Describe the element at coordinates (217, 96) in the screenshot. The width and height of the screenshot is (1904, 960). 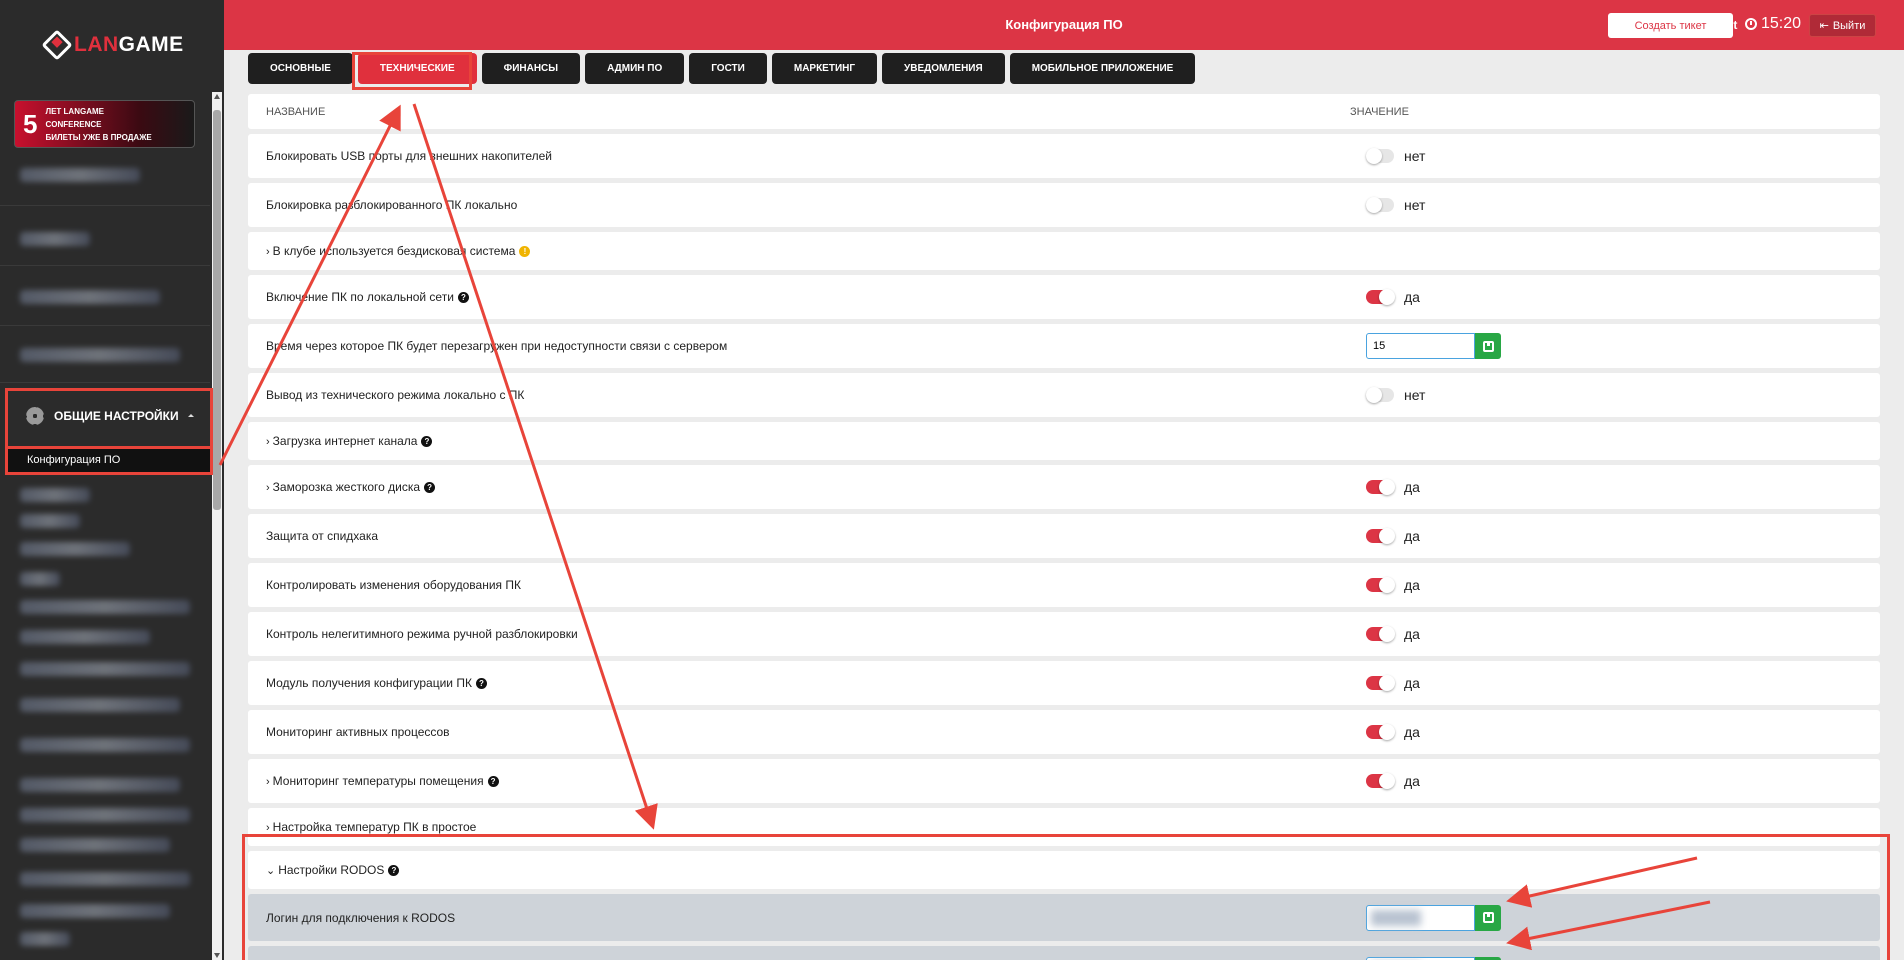
I see `scroll-up-arrow-icon` at that location.